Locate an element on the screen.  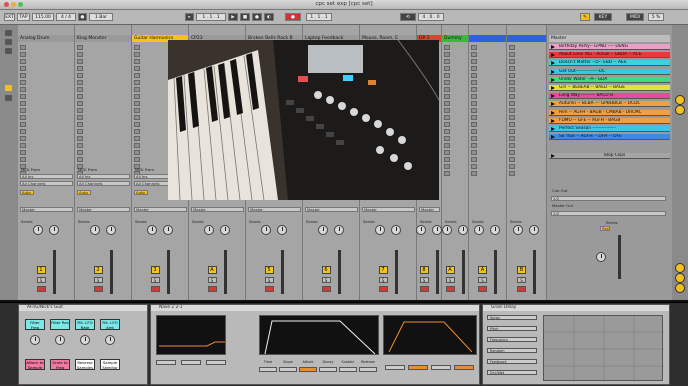
scene-clip: Him -- AGFH - BAGB - CMBAB - DRCMC is located at coordinates (609, 112).